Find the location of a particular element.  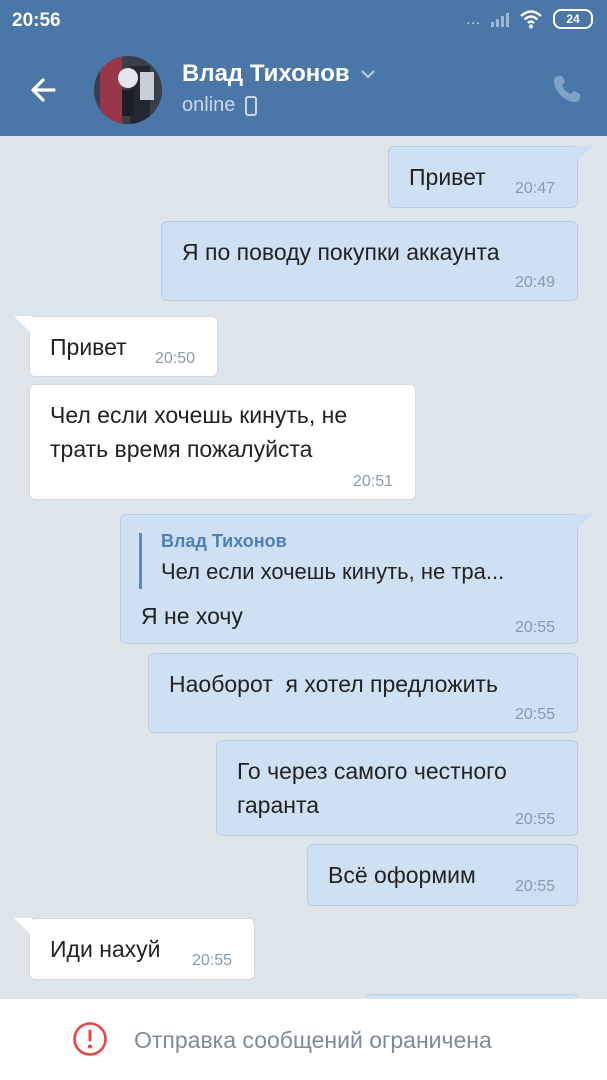

message-outgoing: Го через самого честного гаранта 20:55 is located at coordinates (397, 788).